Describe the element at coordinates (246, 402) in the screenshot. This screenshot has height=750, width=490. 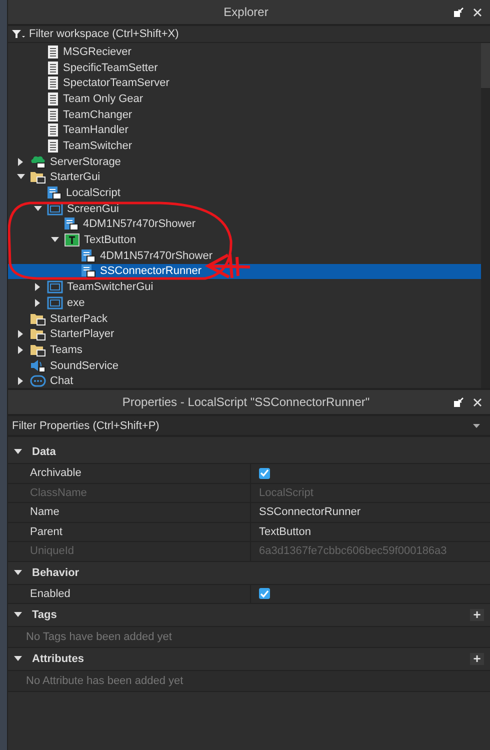
I see `panel-title: Properties - LocalScript "SSConnectorRunner"` at that location.